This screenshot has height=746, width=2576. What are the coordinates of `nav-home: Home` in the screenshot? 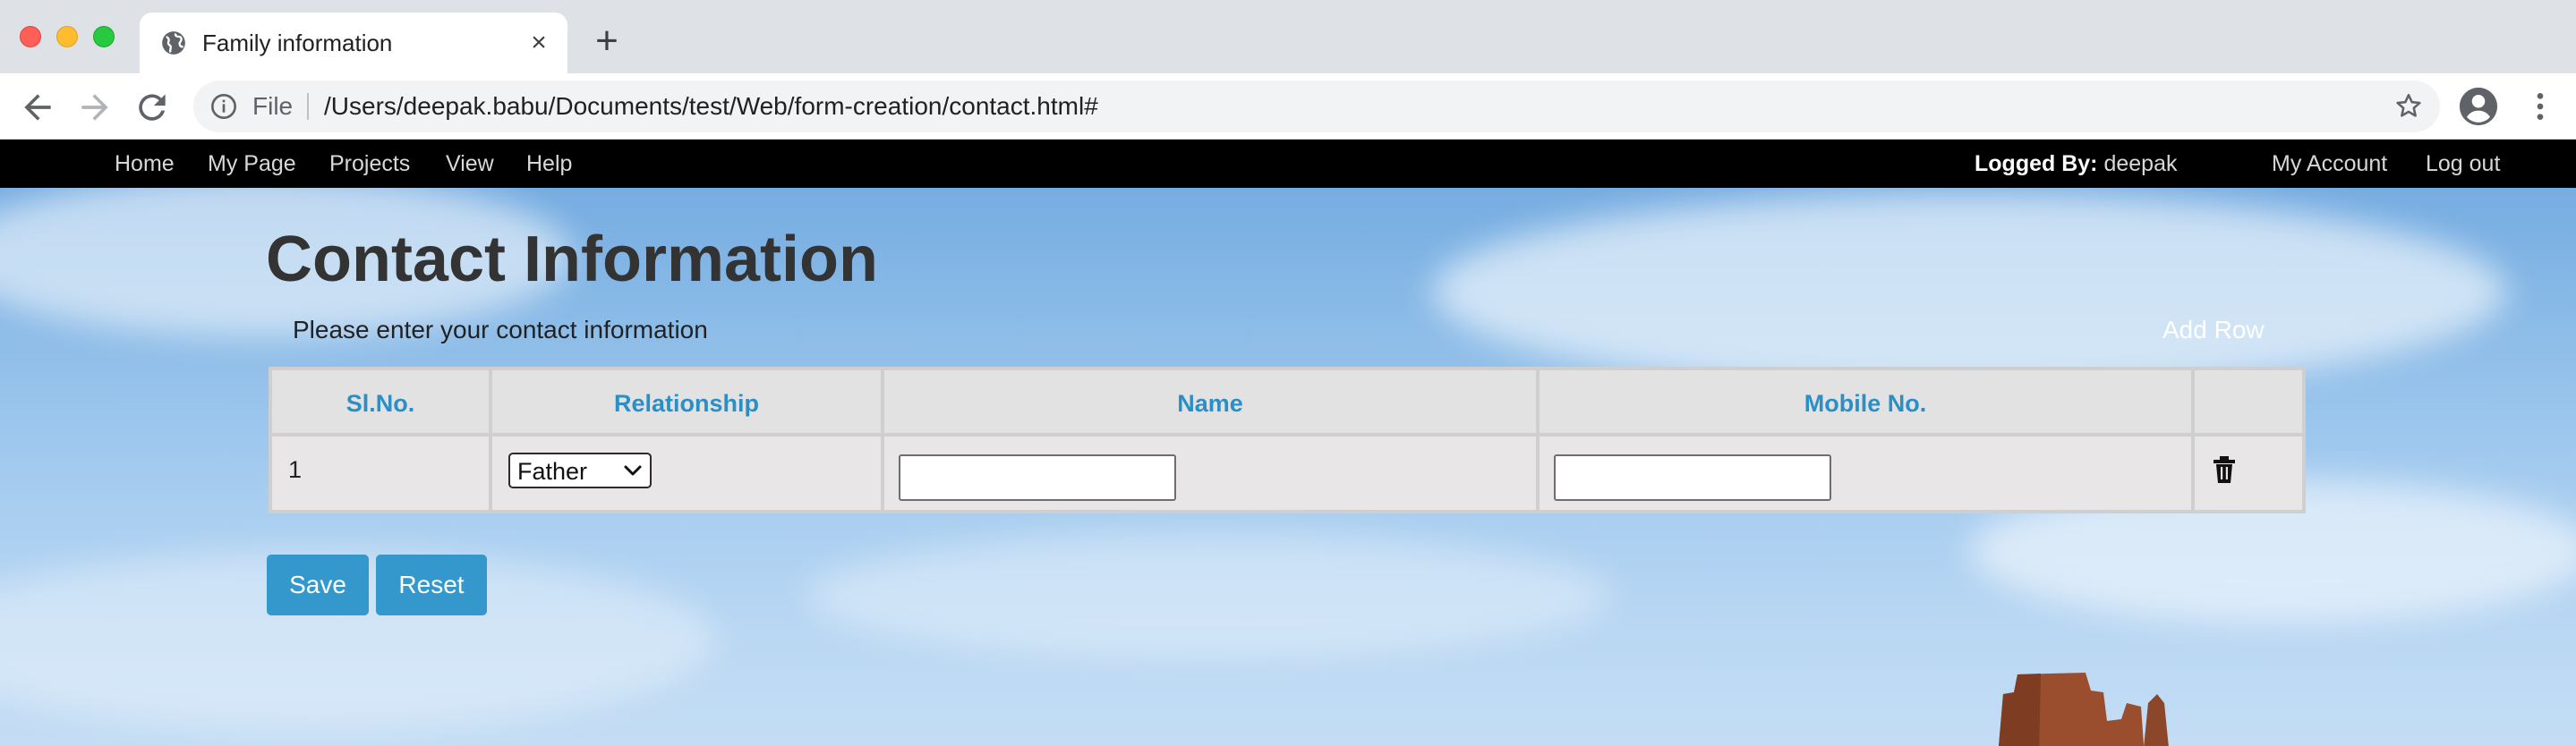 It's located at (145, 164).